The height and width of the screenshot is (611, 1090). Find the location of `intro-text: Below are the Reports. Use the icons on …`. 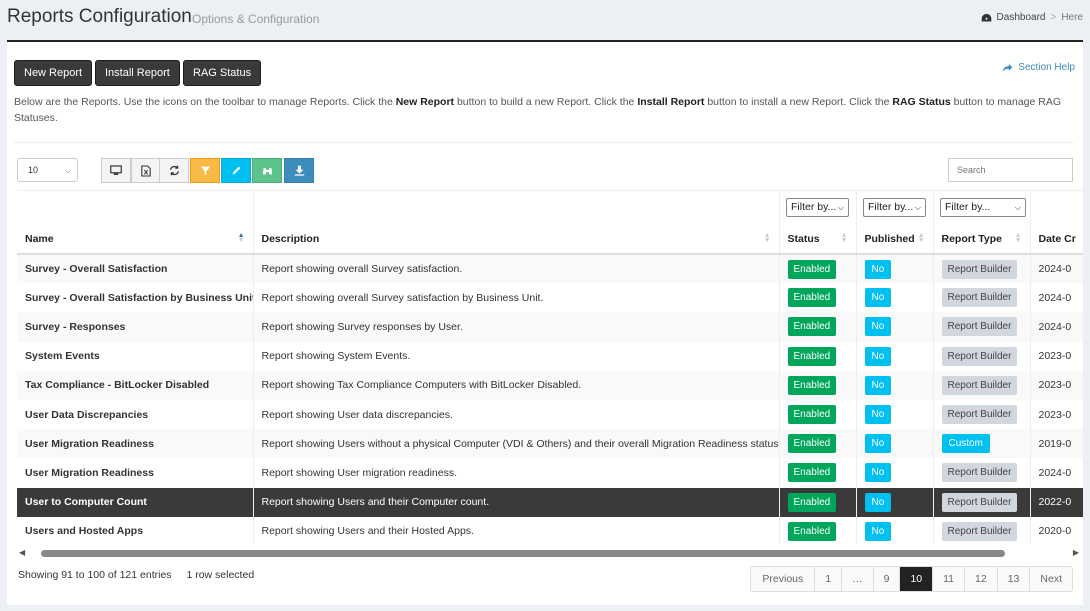

intro-text: Below are the Reports. Use the icons on … is located at coordinates (538, 110).